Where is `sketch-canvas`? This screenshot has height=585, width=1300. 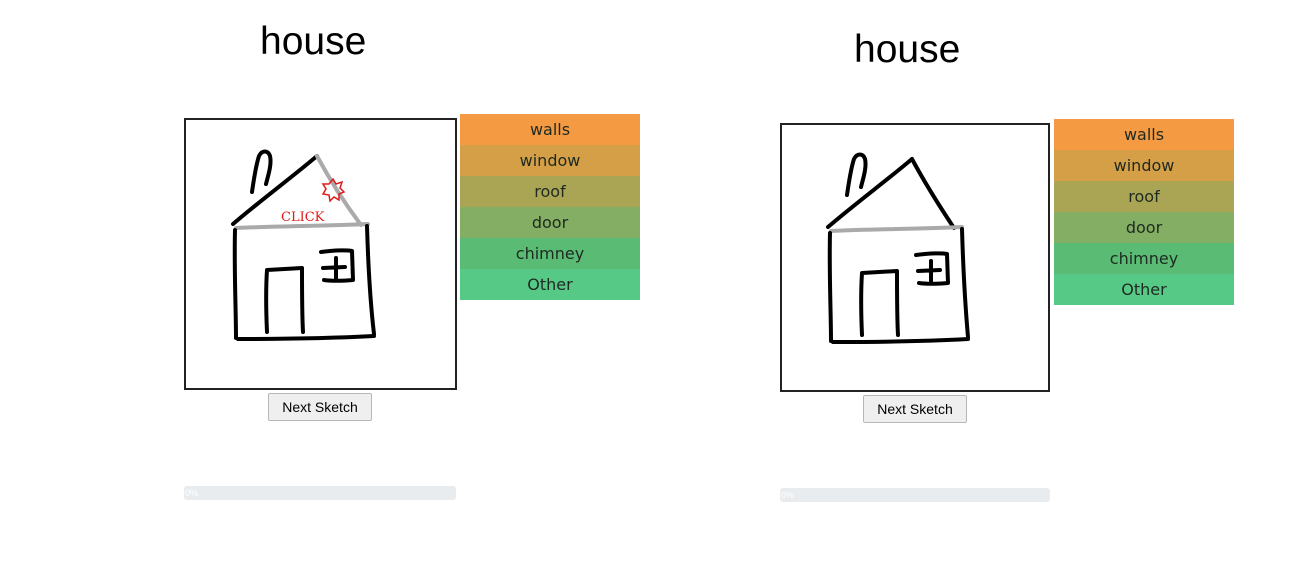
sketch-canvas is located at coordinates (915, 257).